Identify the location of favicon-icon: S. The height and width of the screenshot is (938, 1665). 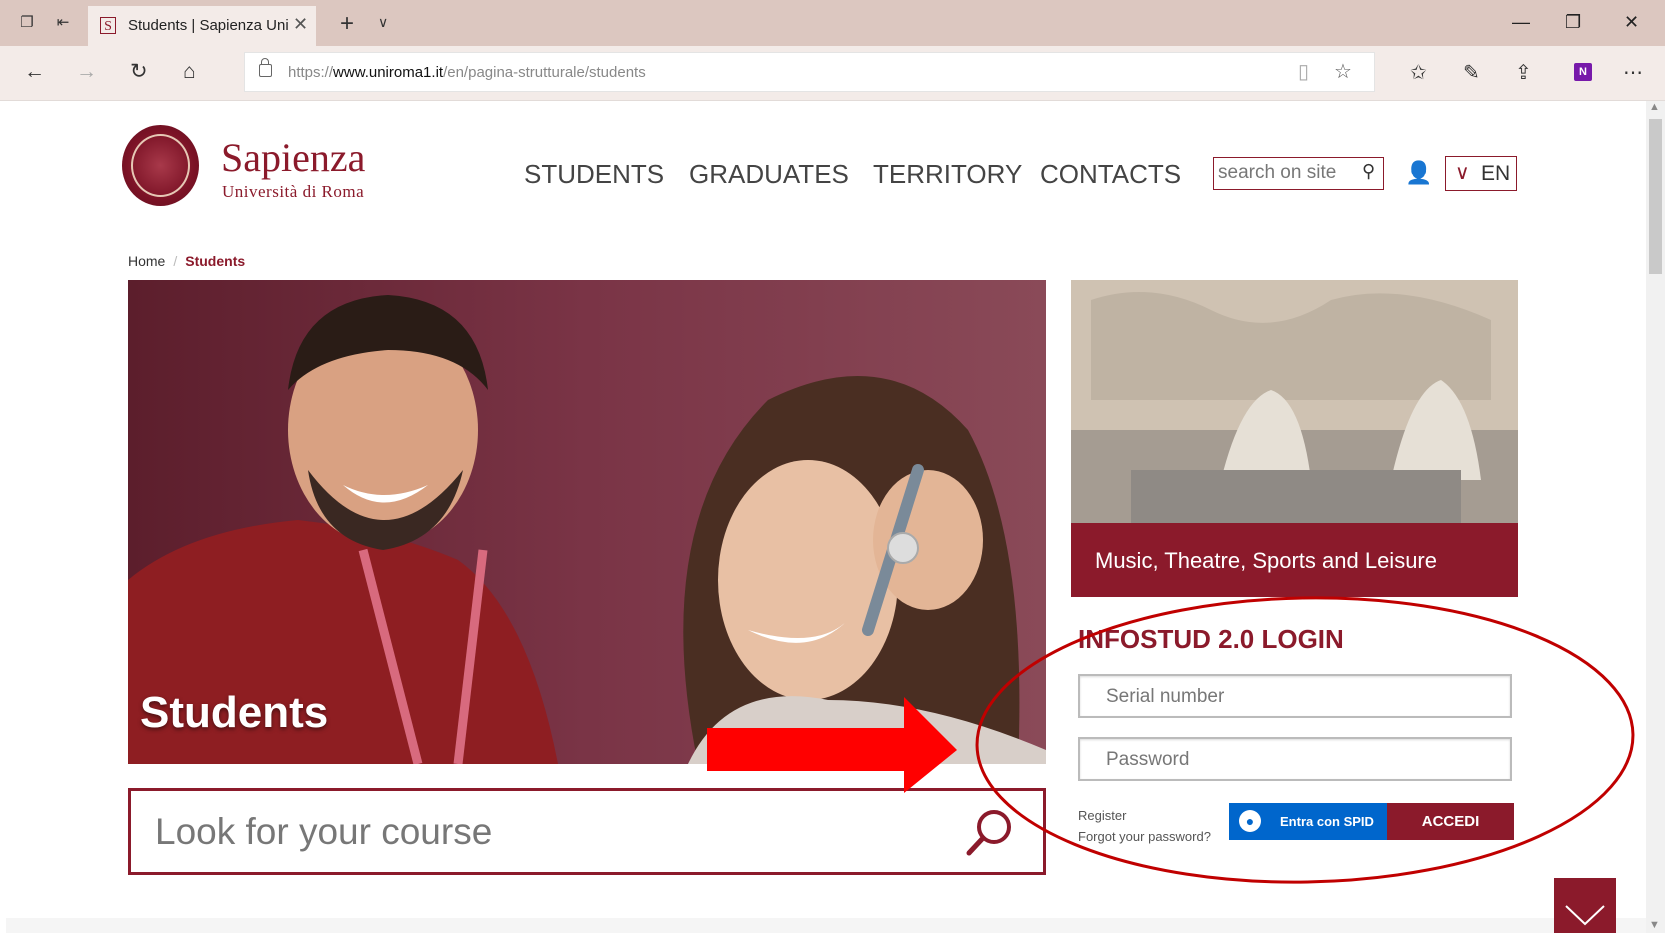
(108, 25).